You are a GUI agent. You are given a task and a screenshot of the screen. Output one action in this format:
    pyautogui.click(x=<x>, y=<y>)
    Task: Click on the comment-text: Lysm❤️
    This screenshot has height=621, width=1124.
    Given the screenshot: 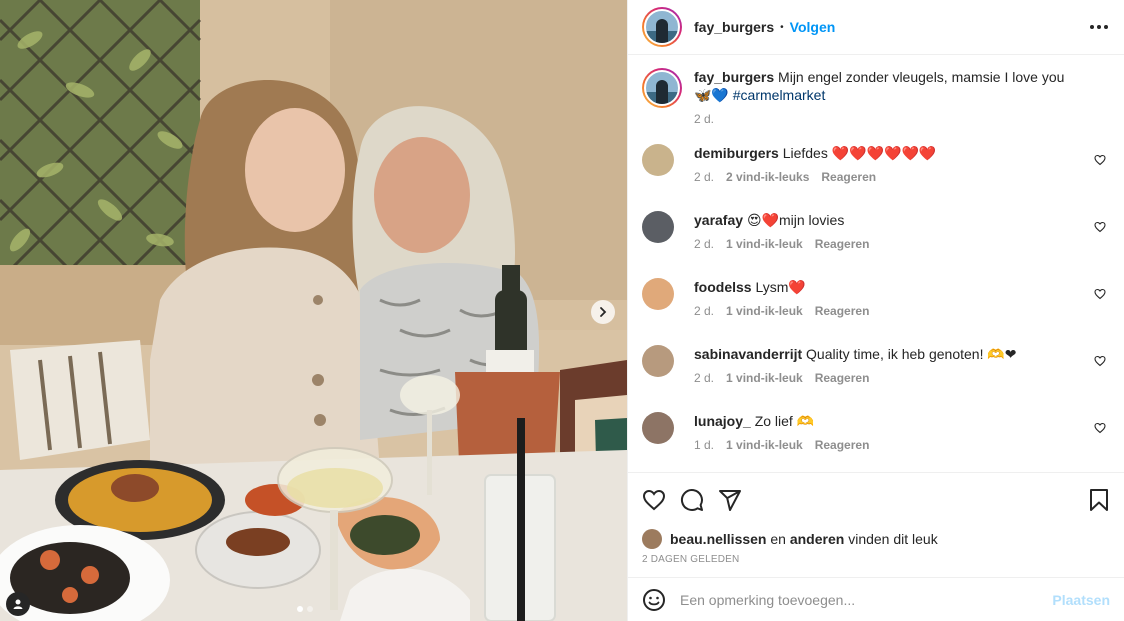 What is the action you would take?
    pyautogui.click(x=780, y=287)
    